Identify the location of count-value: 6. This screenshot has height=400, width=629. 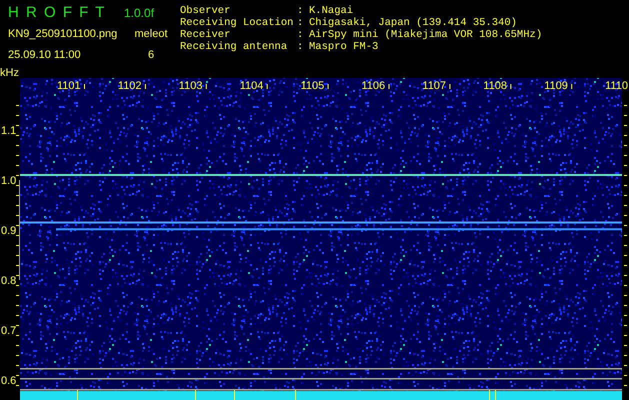
(151, 54).